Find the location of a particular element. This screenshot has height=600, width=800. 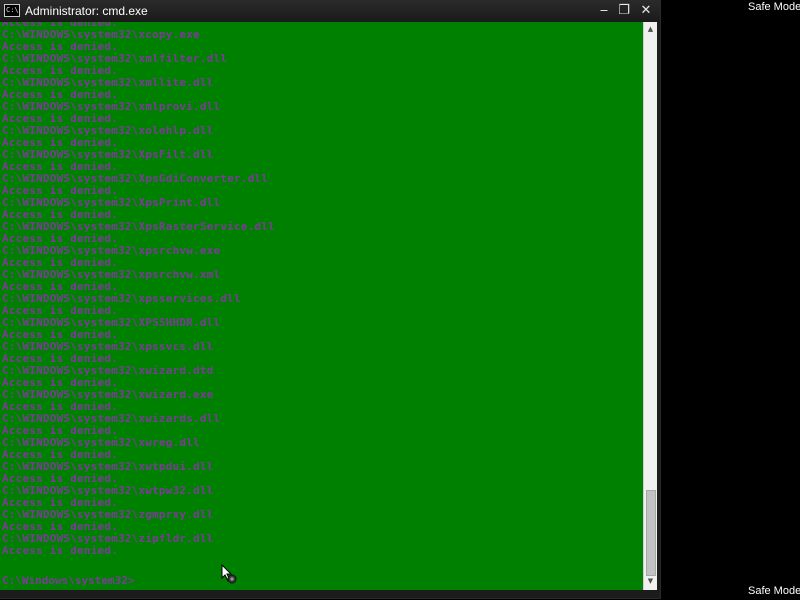

vertical-scrollbar: ▲ ▼ is located at coordinates (650, 306).